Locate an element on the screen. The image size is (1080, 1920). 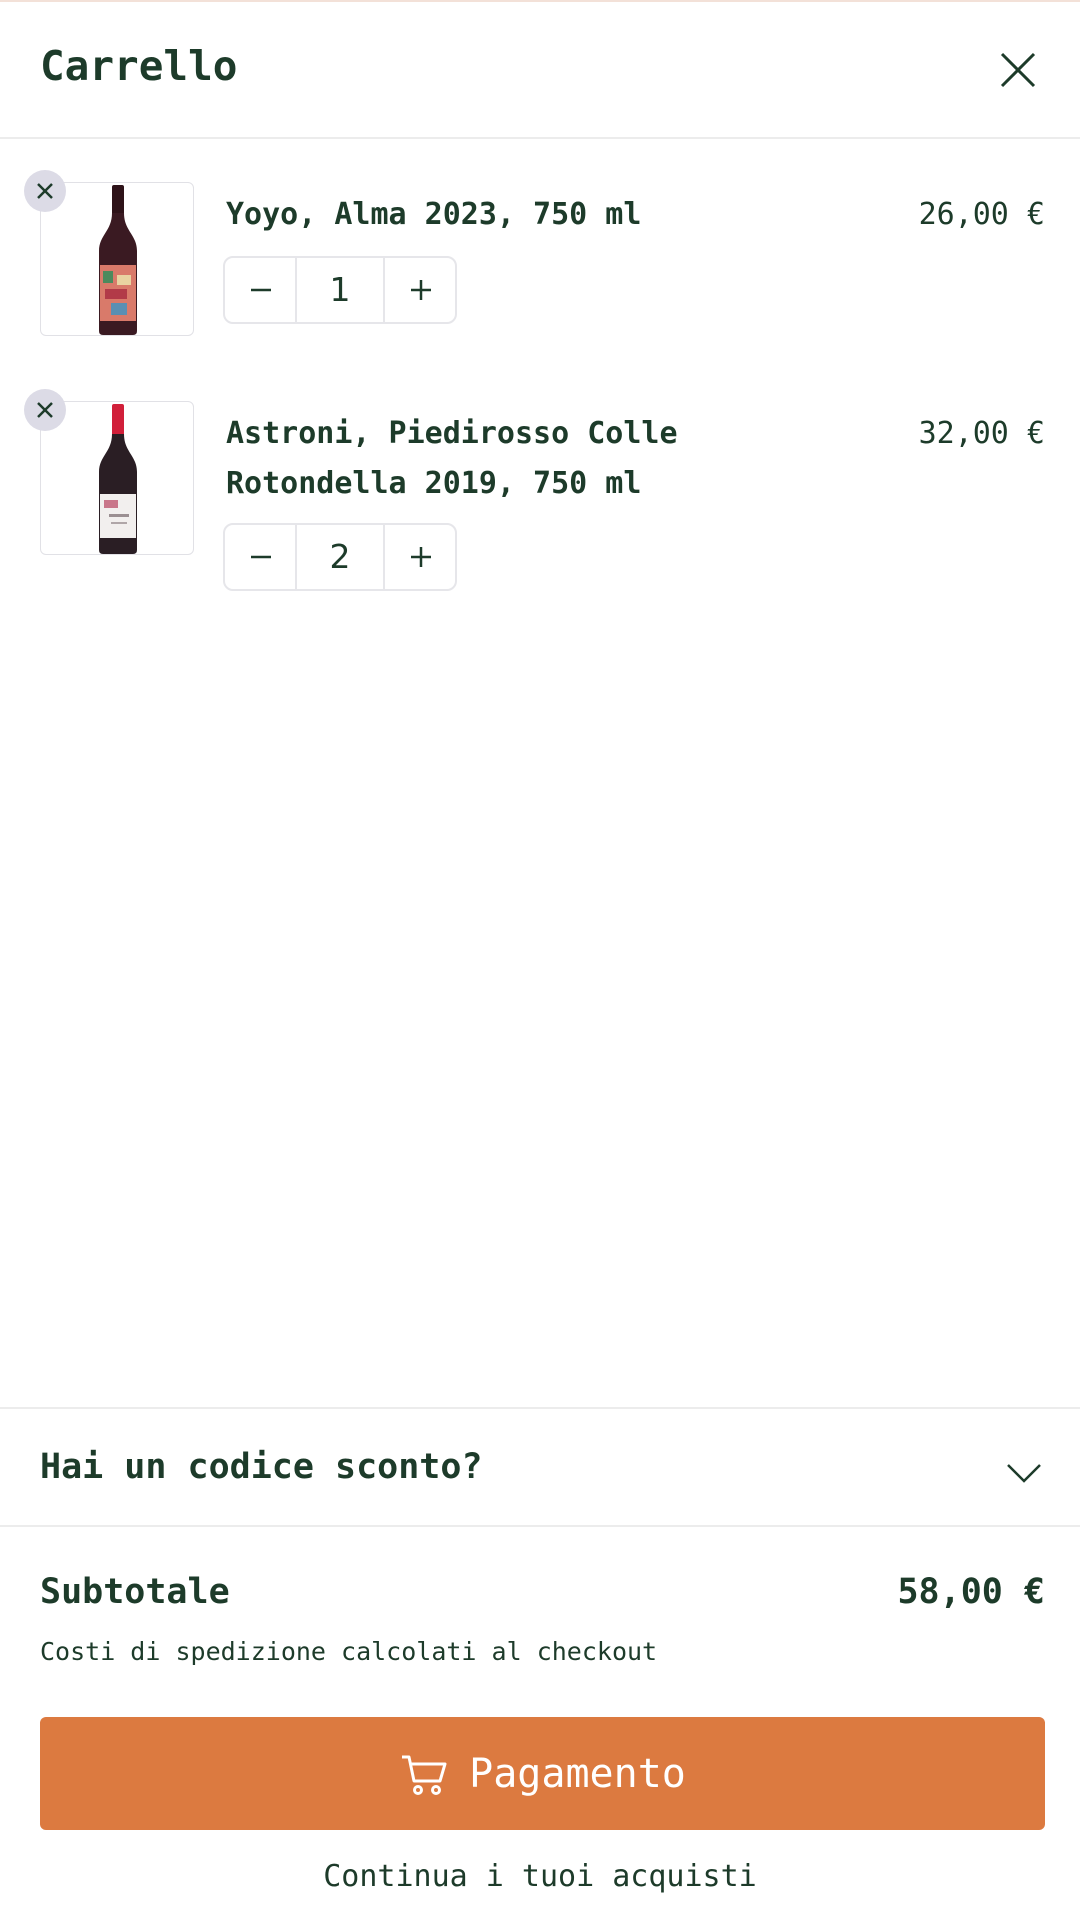
continue-shopping-link: Continua i tuoi acquisti is located at coordinates (540, 1876).